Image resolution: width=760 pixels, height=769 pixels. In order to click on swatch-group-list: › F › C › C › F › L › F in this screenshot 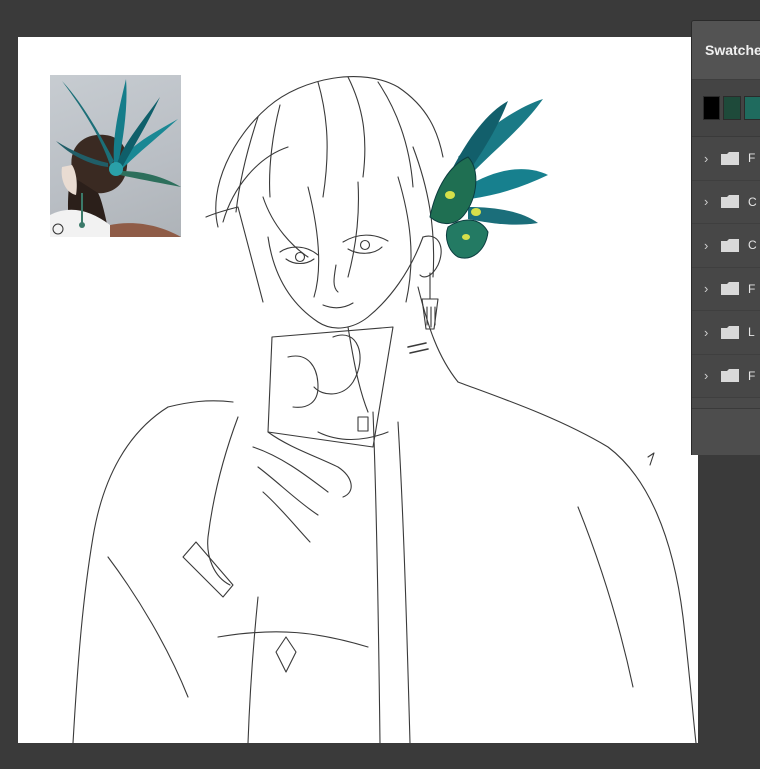, I will do `click(726, 267)`.